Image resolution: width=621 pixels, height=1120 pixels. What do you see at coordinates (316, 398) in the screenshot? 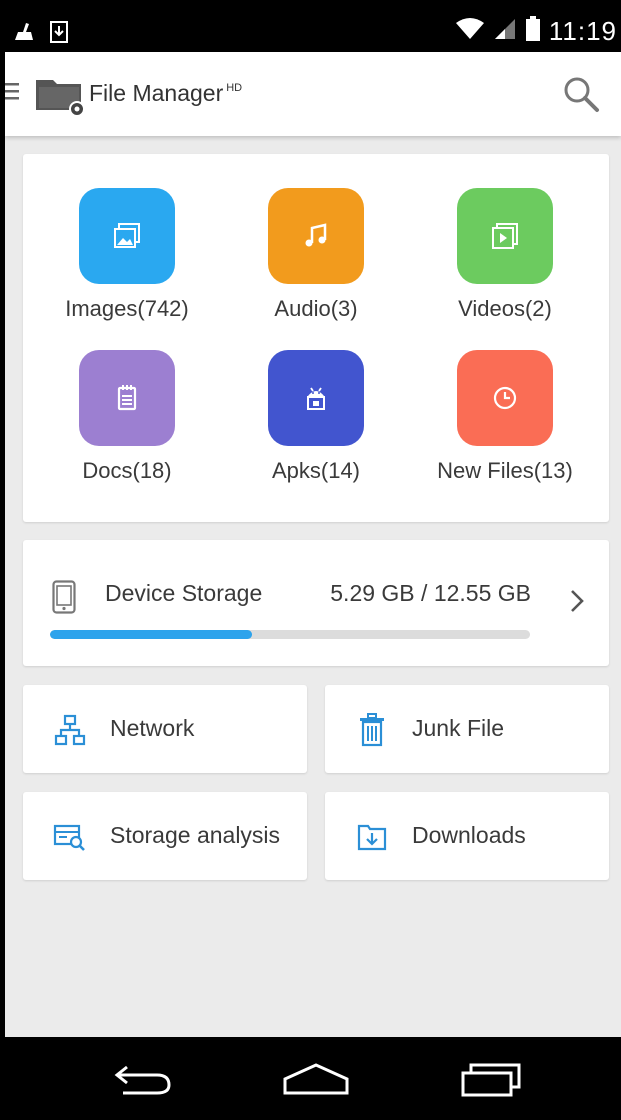
I see `android-icon` at bounding box center [316, 398].